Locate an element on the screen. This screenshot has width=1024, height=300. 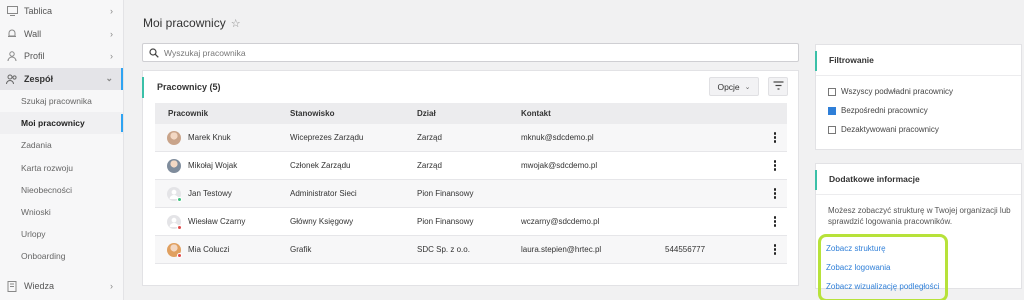
employee-name: Mia Coluczi is located at coordinates (209, 249).